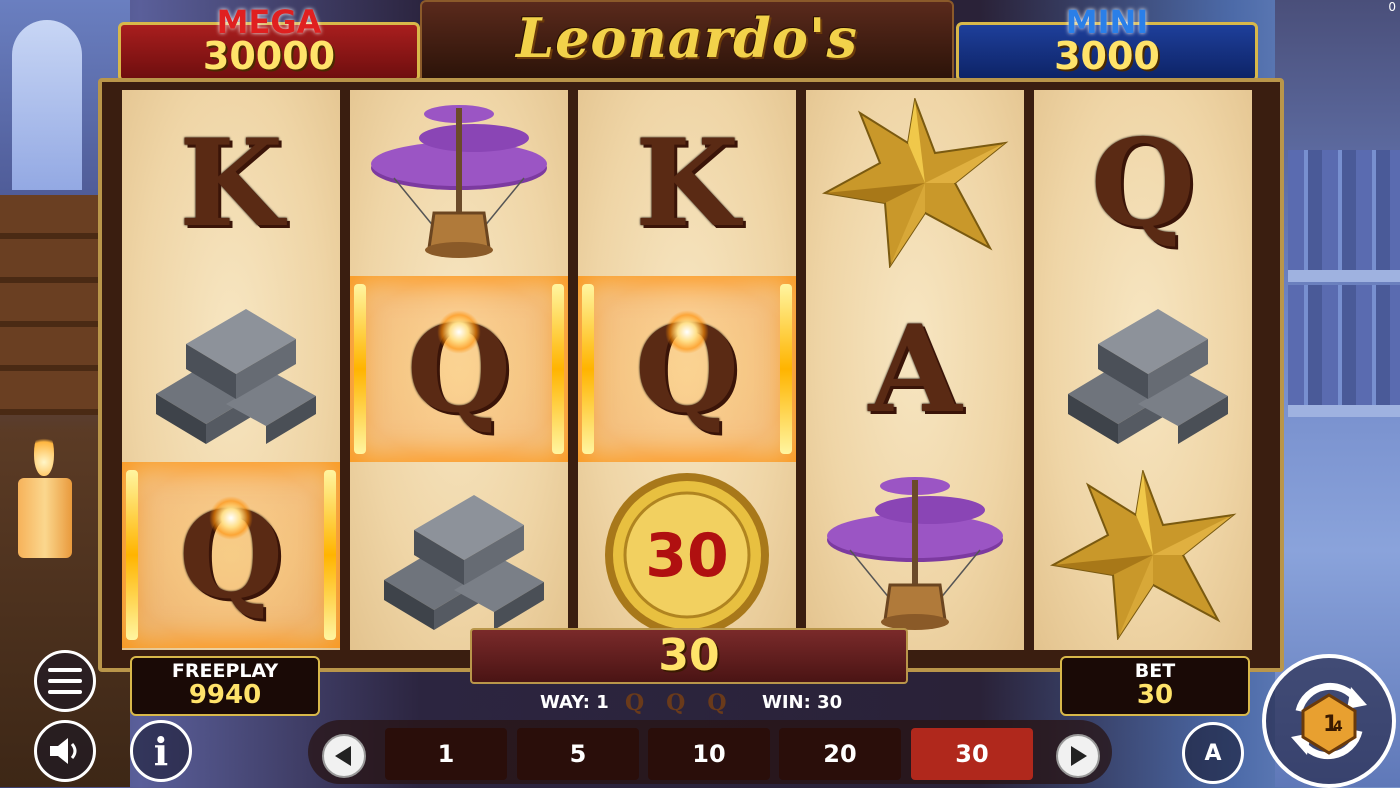 This screenshot has height=788, width=1400. I want to click on way-info: WAY: 1 QQQ WIN: 30, so click(687, 703).